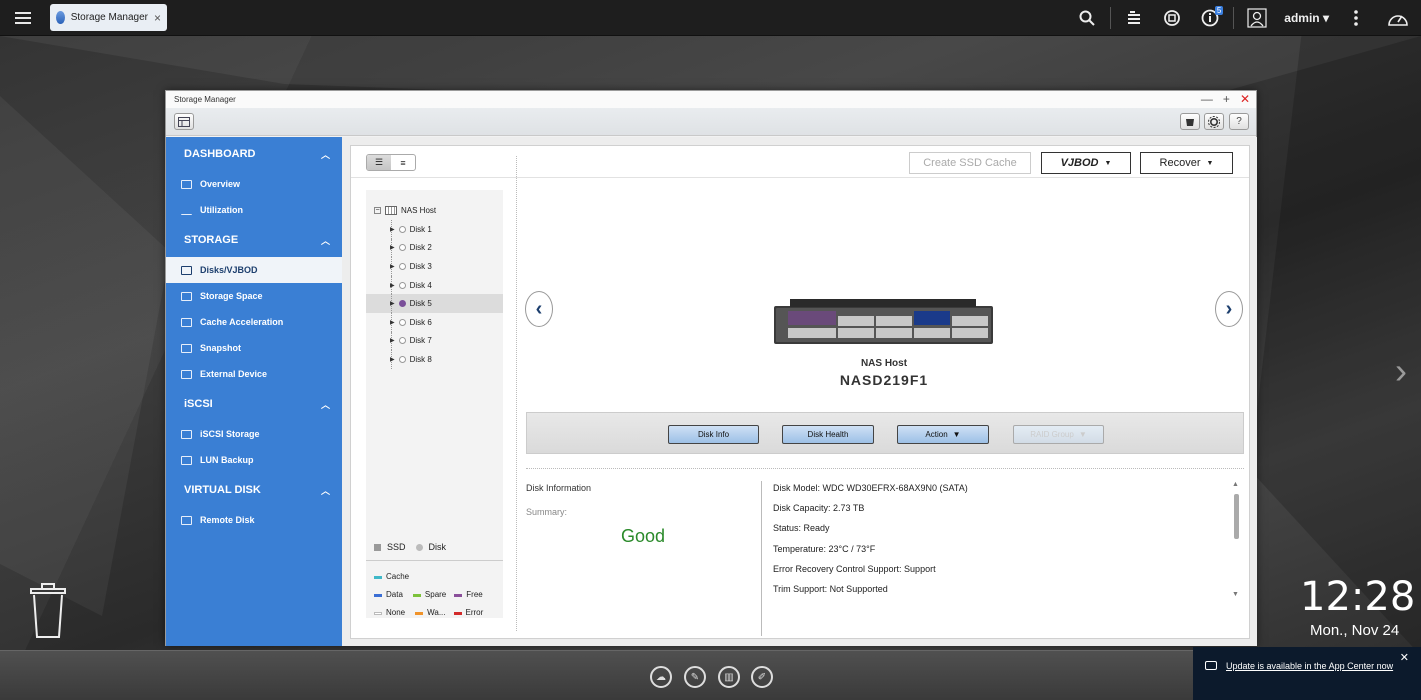 The image size is (1421, 700). I want to click on disk-capacity: Disk Capacity: 2.73 TB, so click(819, 508).